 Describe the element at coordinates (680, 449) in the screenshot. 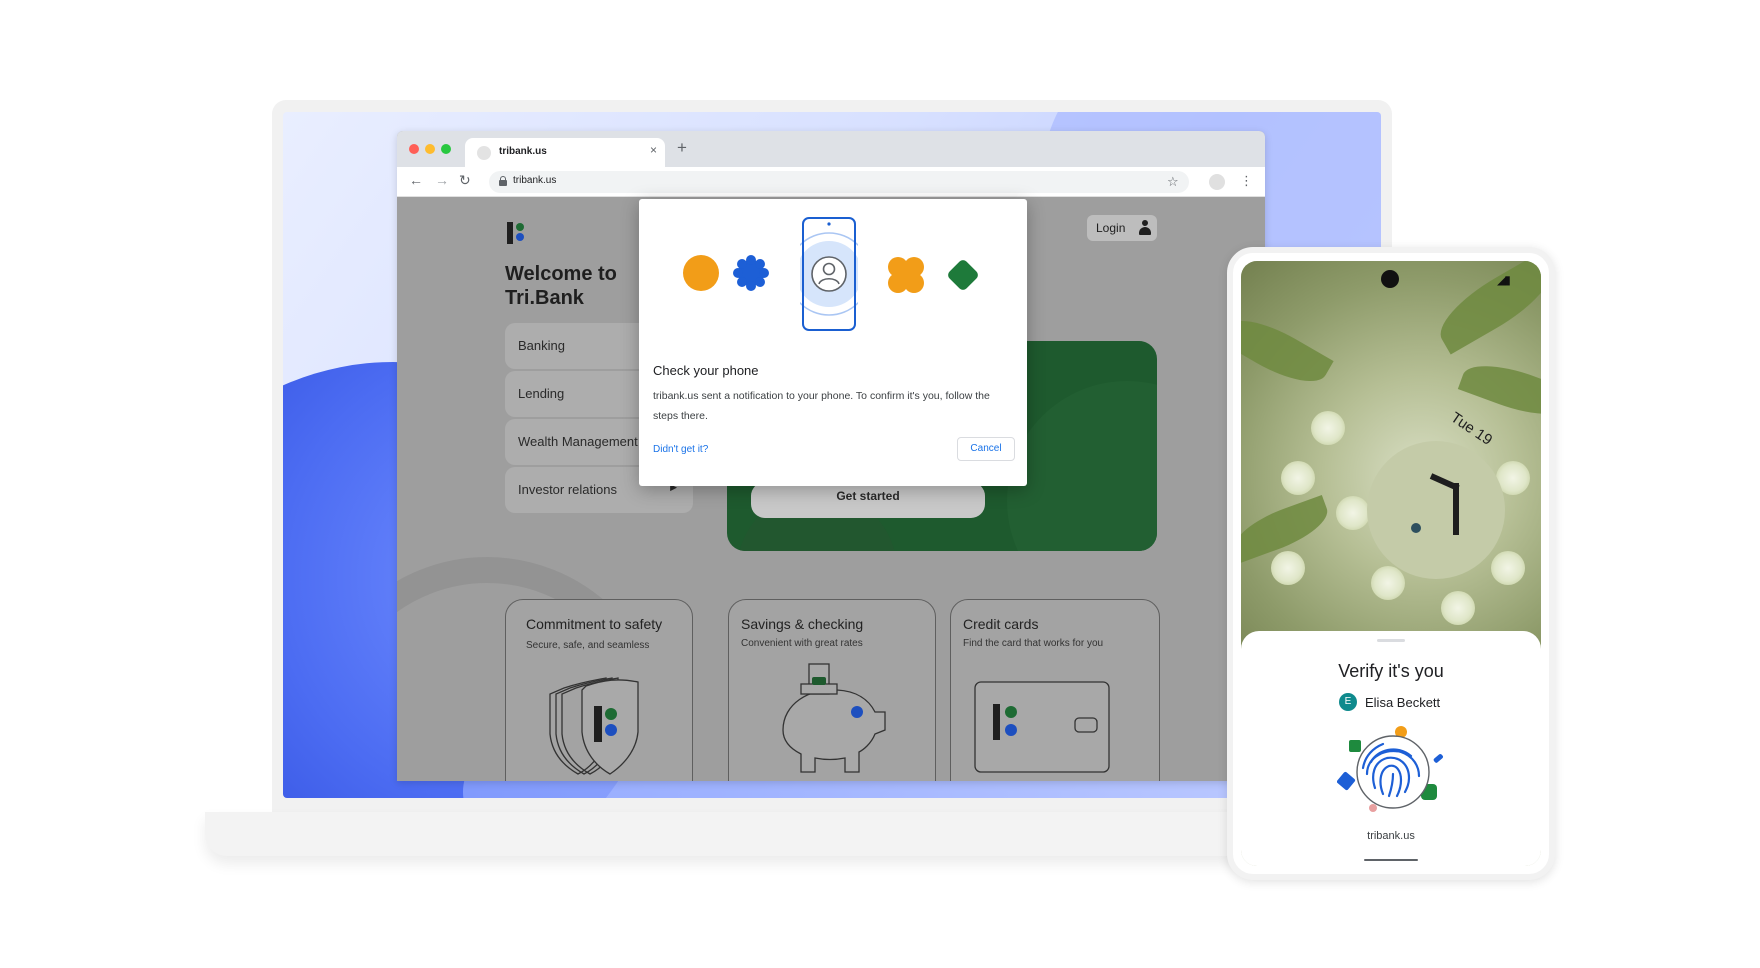

I see `didnt-get-it-link: Didn't get it?` at that location.